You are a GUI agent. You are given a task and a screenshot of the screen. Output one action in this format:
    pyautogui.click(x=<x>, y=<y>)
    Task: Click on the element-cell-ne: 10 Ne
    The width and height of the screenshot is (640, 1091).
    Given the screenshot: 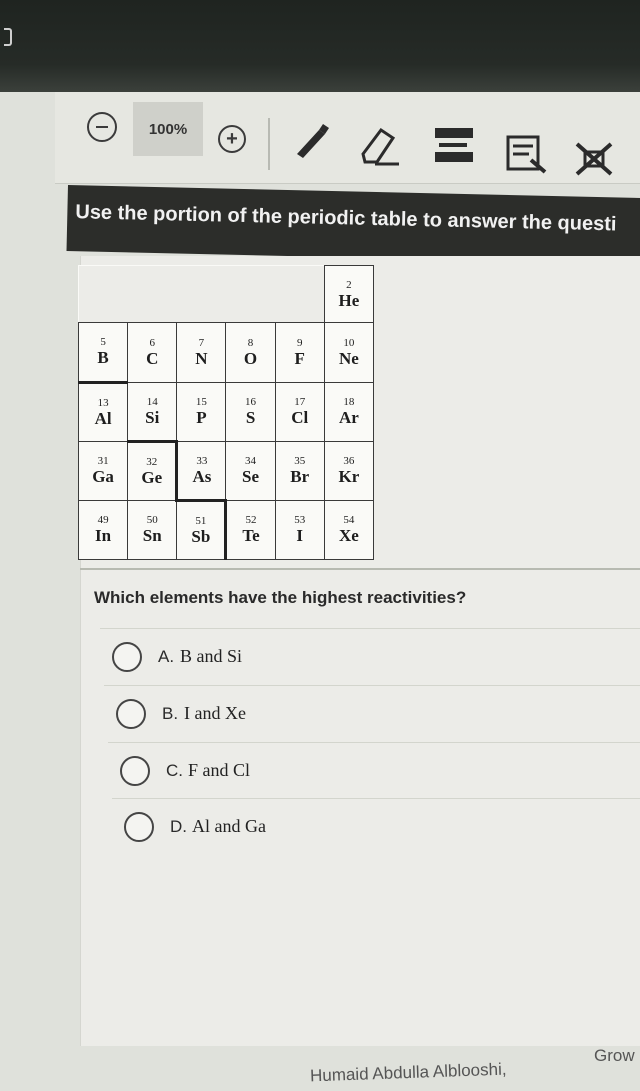 What is the action you would take?
    pyautogui.click(x=349, y=352)
    